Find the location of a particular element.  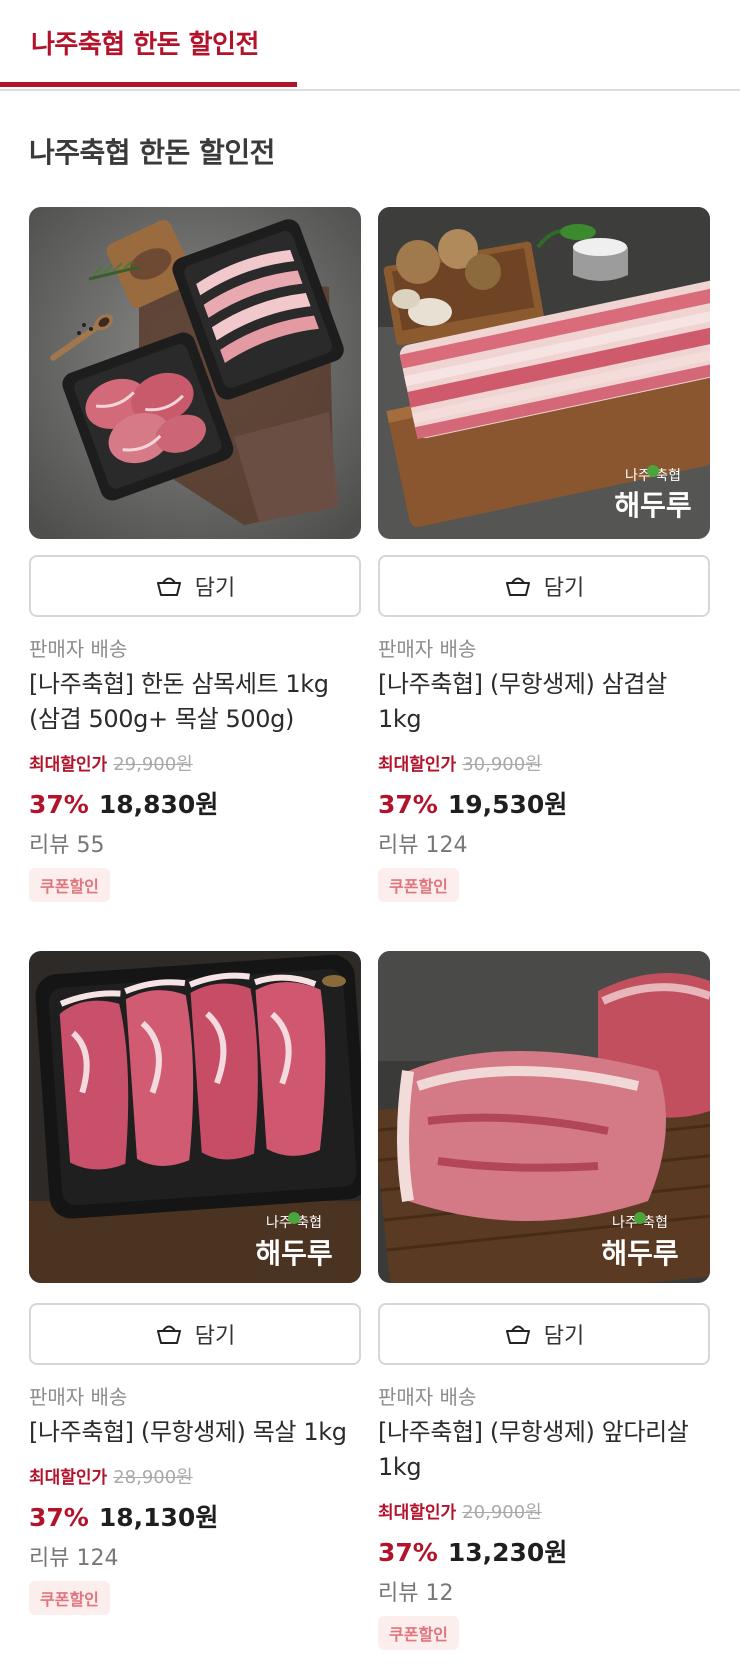

original-price: 30,900원 is located at coordinates (502, 764).